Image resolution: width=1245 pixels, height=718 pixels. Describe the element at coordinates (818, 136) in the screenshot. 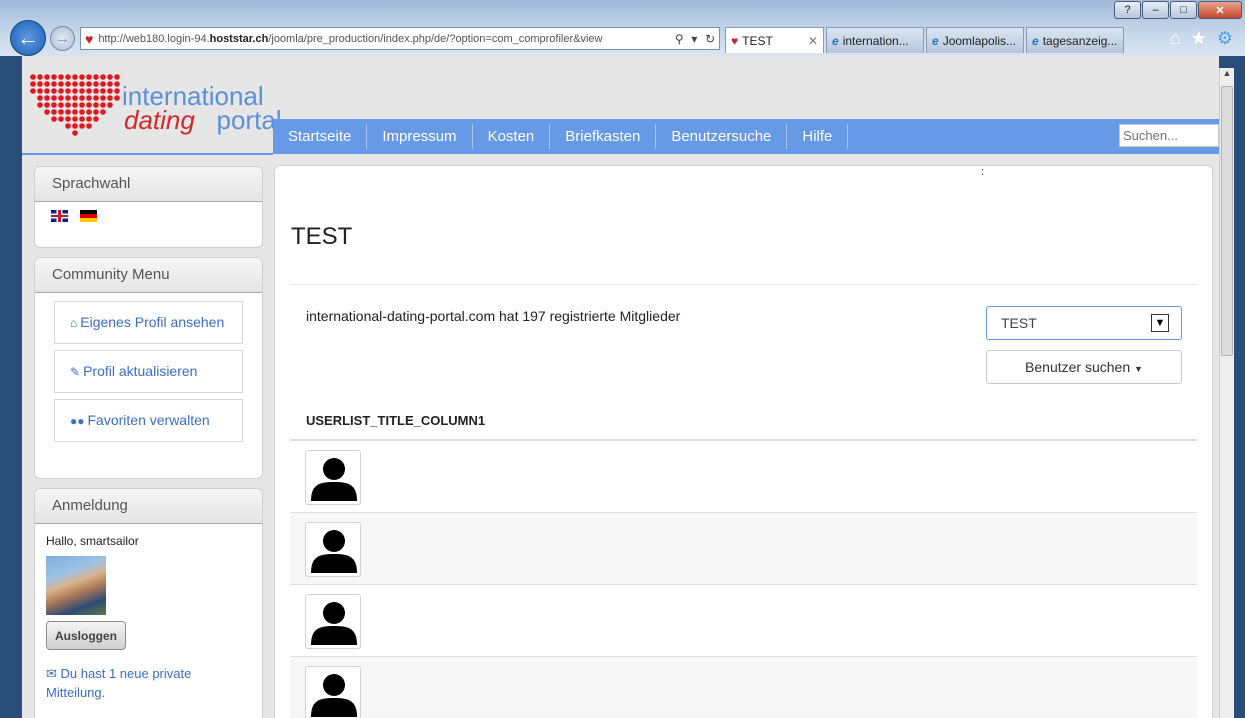

I see `nav-hilfe: Hilfe` at that location.